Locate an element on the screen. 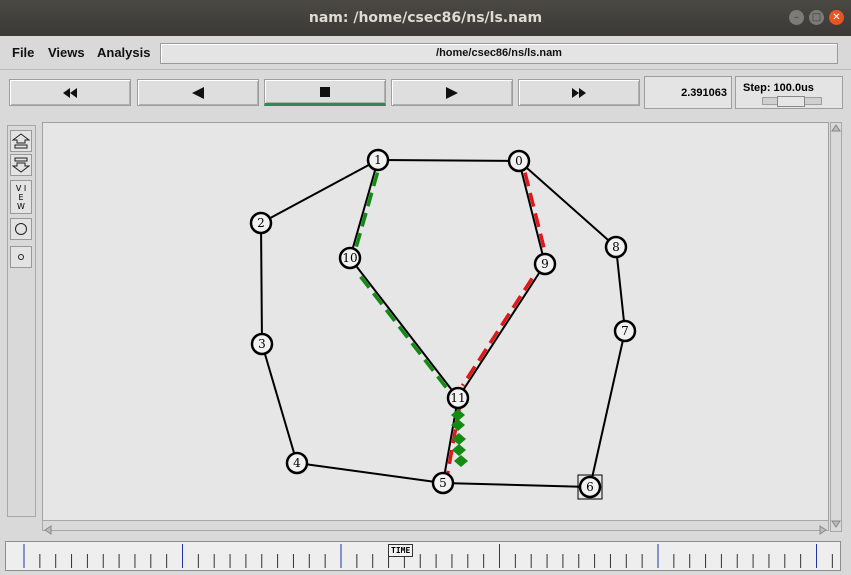 The width and height of the screenshot is (851, 575). zoom-out-button is located at coordinates (21, 165).